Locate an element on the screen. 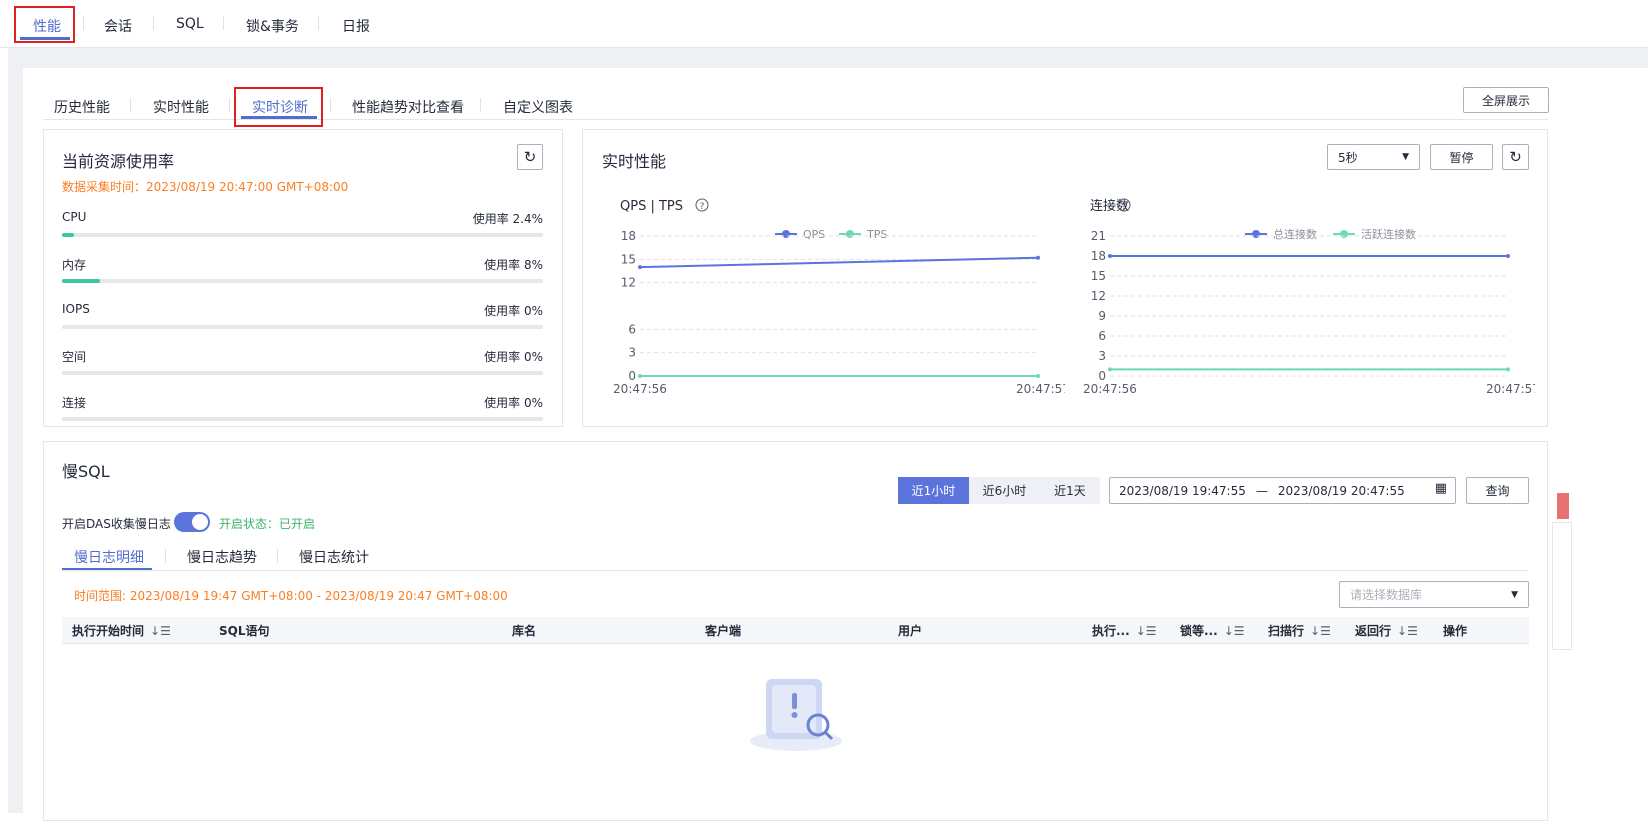  realtime-performance-title: 实时性能 is located at coordinates (634, 161).